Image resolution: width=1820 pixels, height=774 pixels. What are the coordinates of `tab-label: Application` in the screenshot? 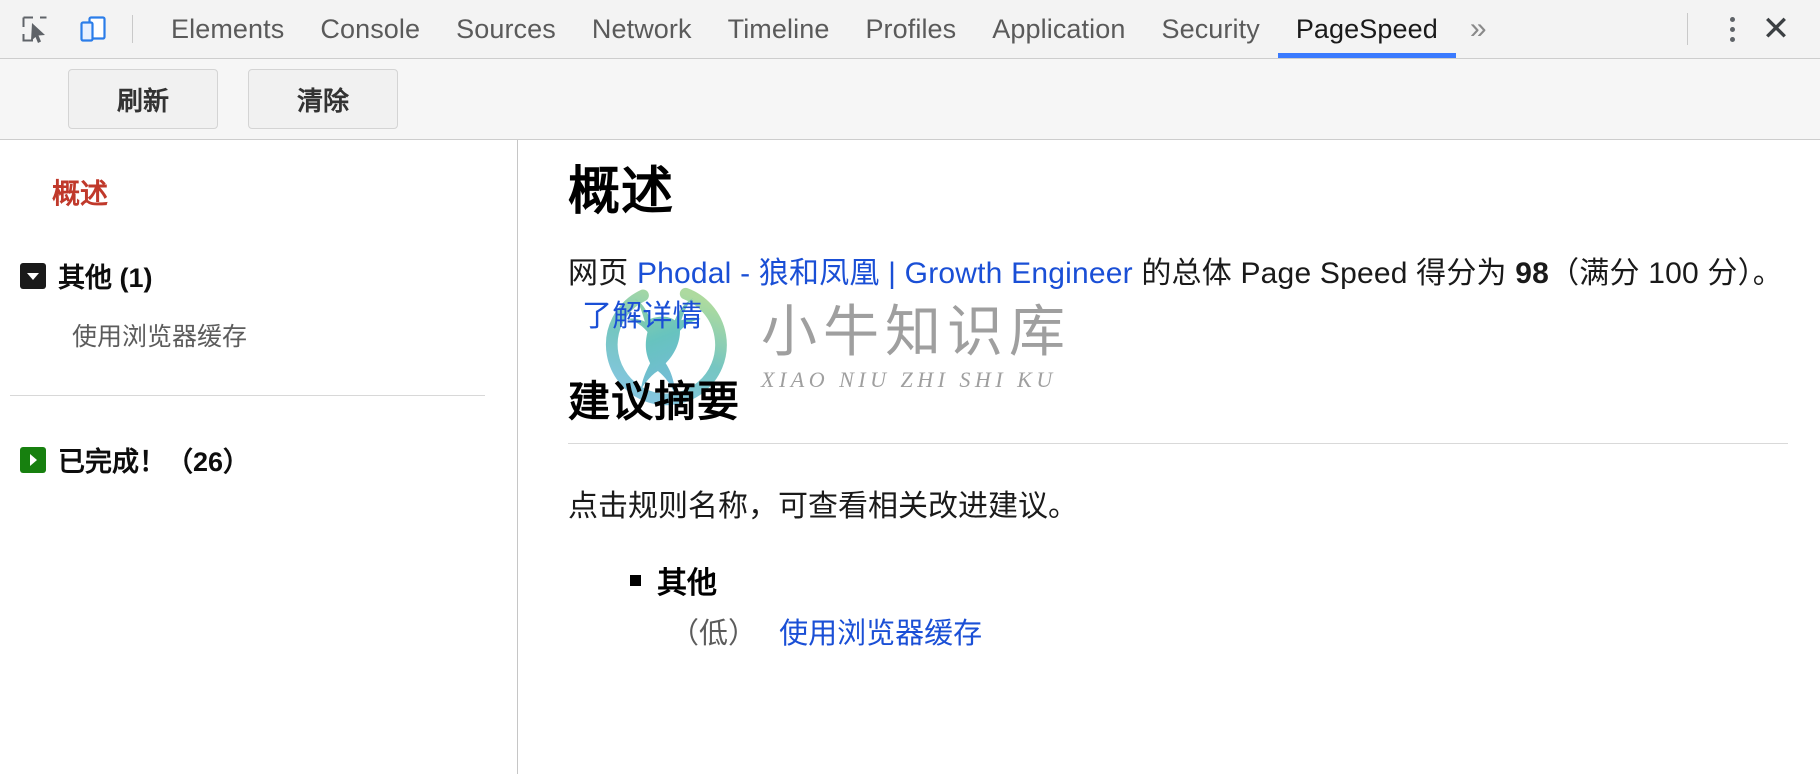 It's located at (1059, 28).